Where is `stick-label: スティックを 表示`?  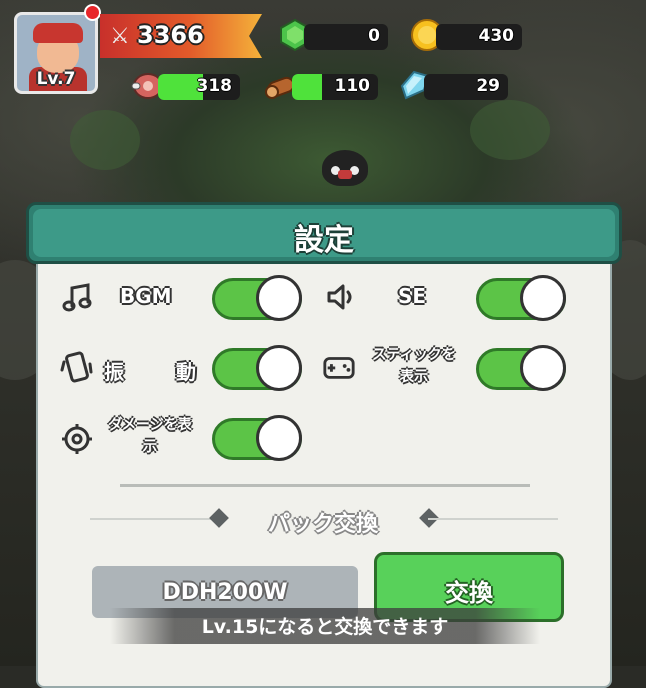 stick-label: スティックを 表示 is located at coordinates (414, 366).